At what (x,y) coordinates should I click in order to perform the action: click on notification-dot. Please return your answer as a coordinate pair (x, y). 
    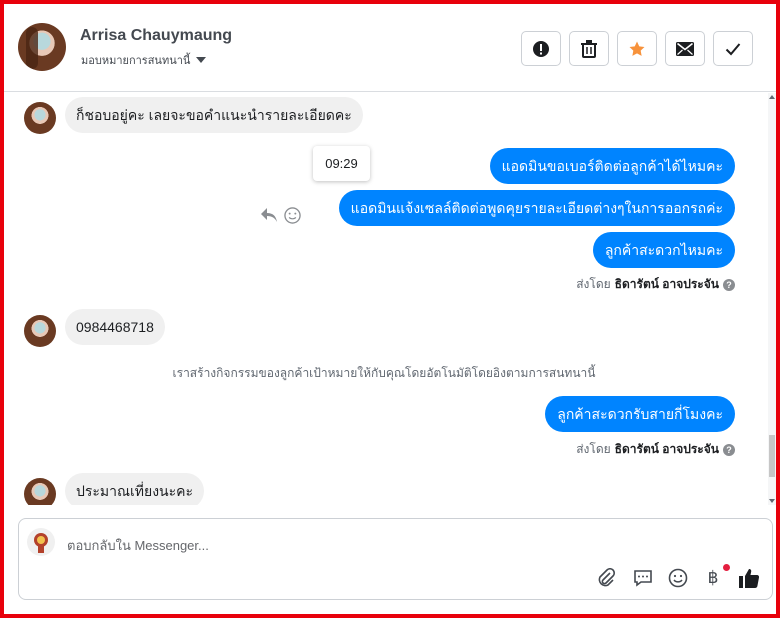
    Looking at the image, I should click on (726, 567).